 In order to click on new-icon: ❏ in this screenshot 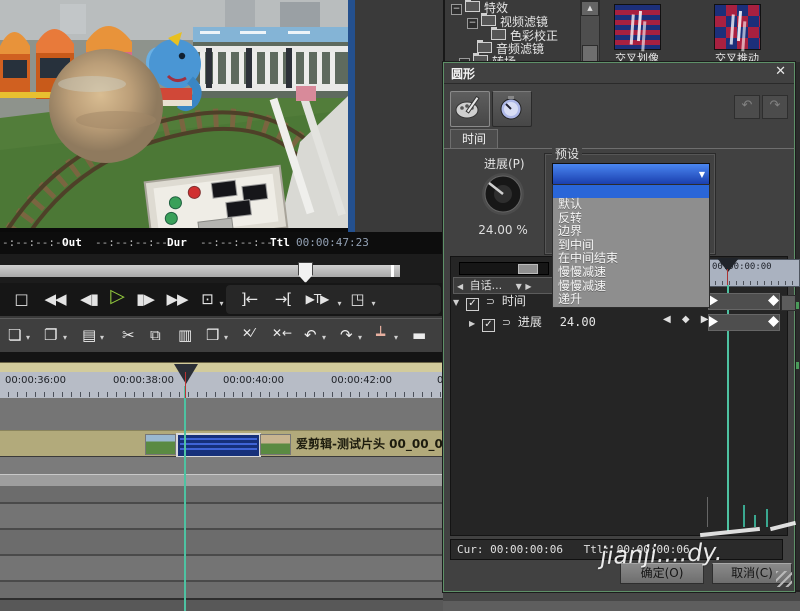, I will do `click(14, 335)`.